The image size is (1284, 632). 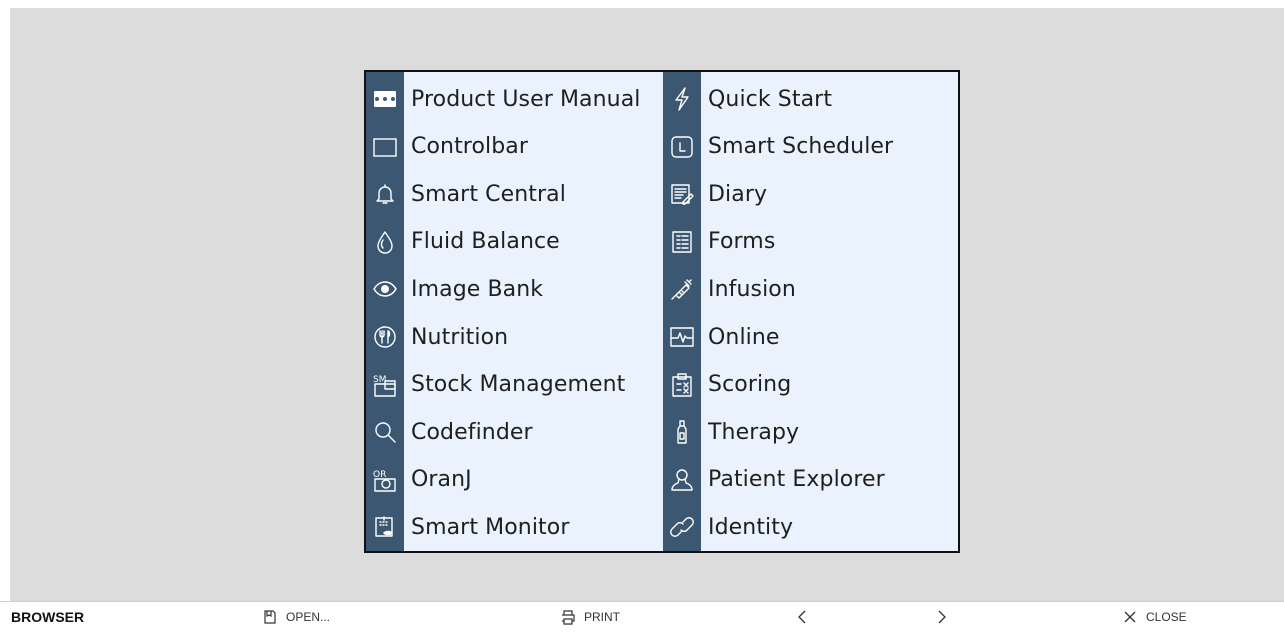 I want to click on menu-item-label: Codefinder, so click(x=472, y=432).